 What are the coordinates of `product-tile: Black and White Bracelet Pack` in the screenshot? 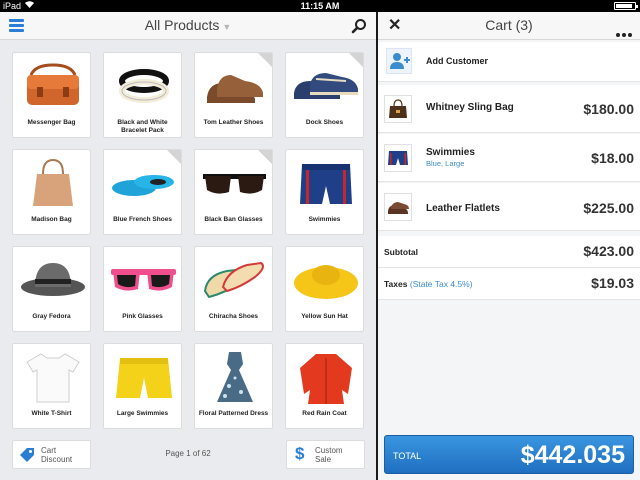 It's located at (142, 95).